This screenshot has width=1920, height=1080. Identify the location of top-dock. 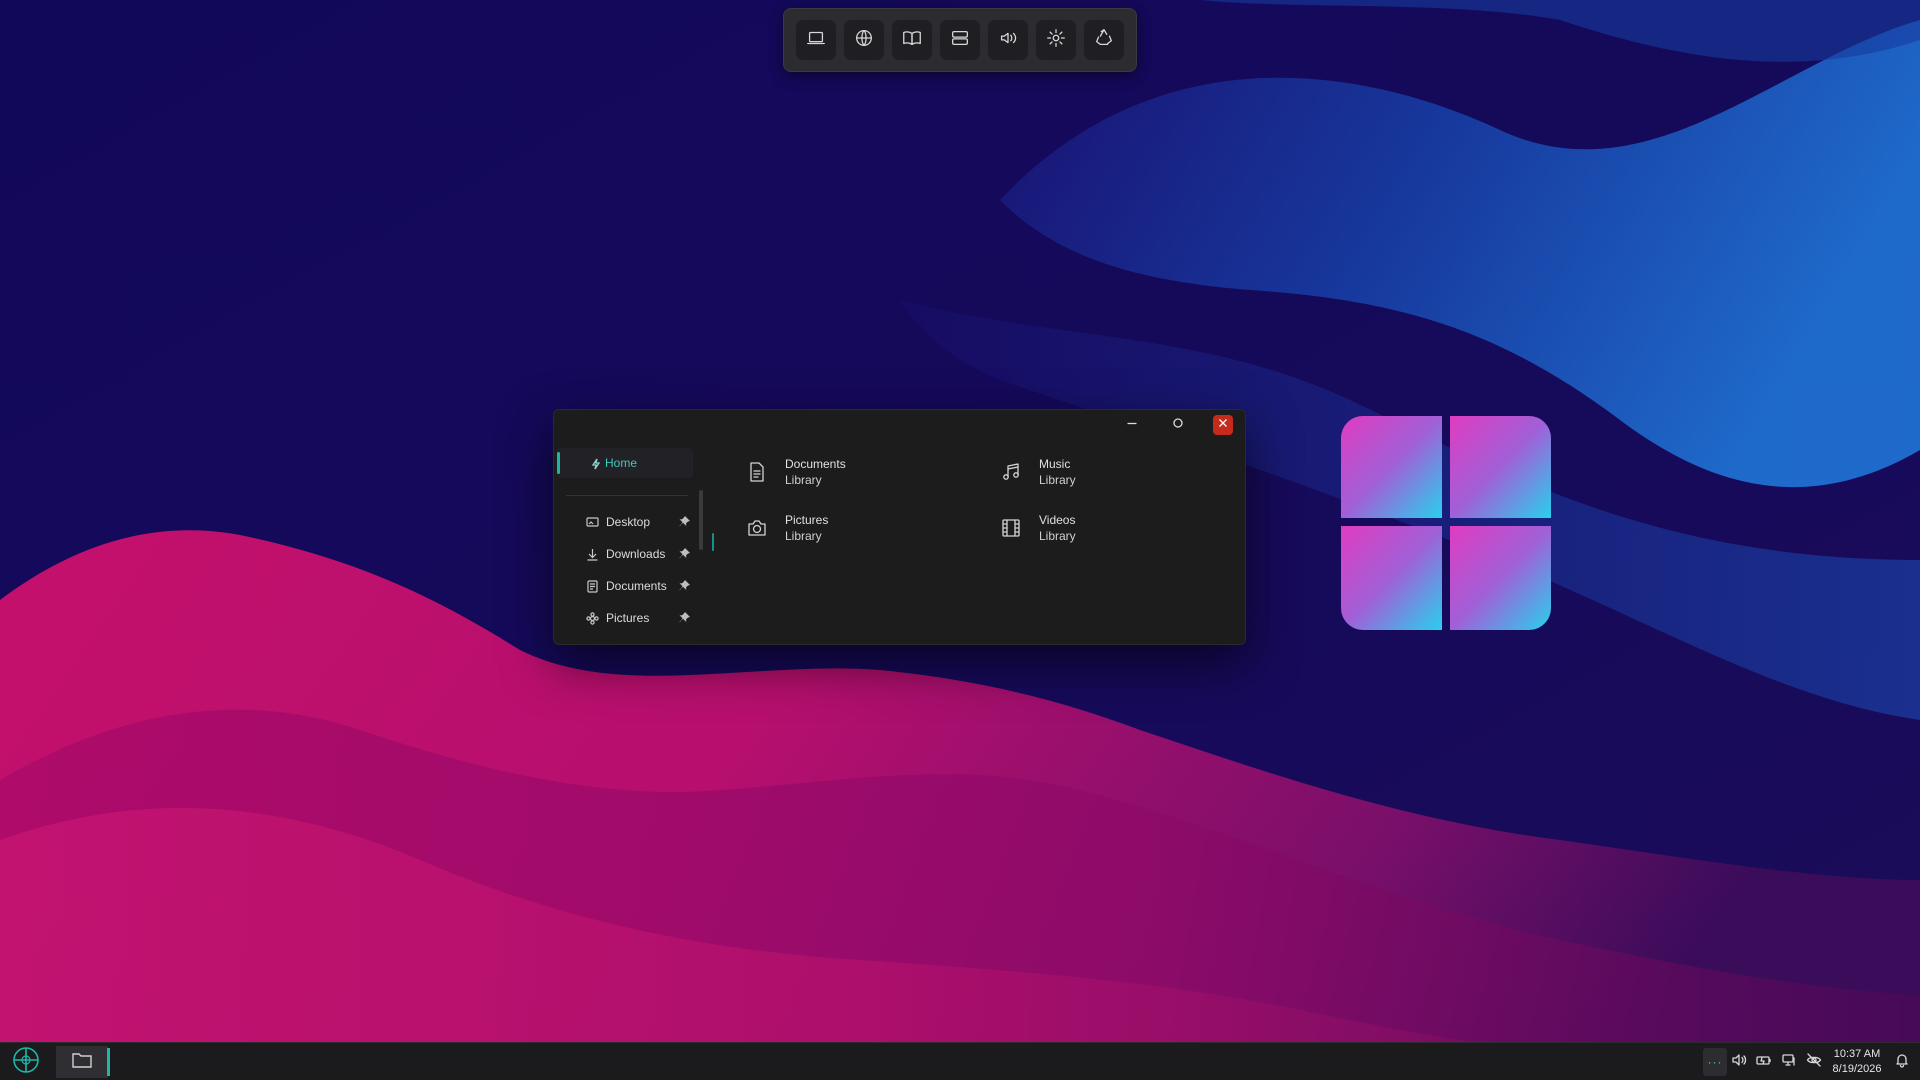
(960, 40).